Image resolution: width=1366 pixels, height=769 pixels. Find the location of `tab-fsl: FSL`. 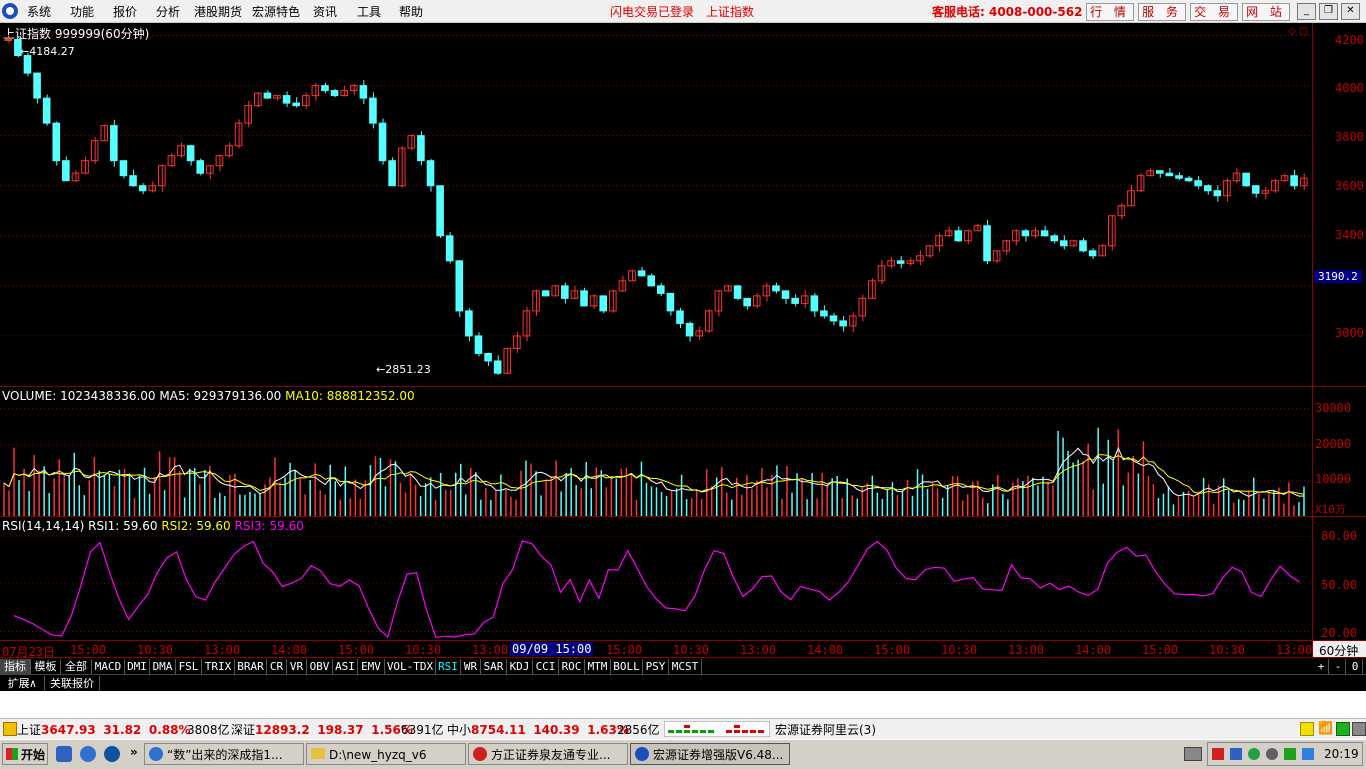

tab-fsl: FSL is located at coordinates (189, 666).